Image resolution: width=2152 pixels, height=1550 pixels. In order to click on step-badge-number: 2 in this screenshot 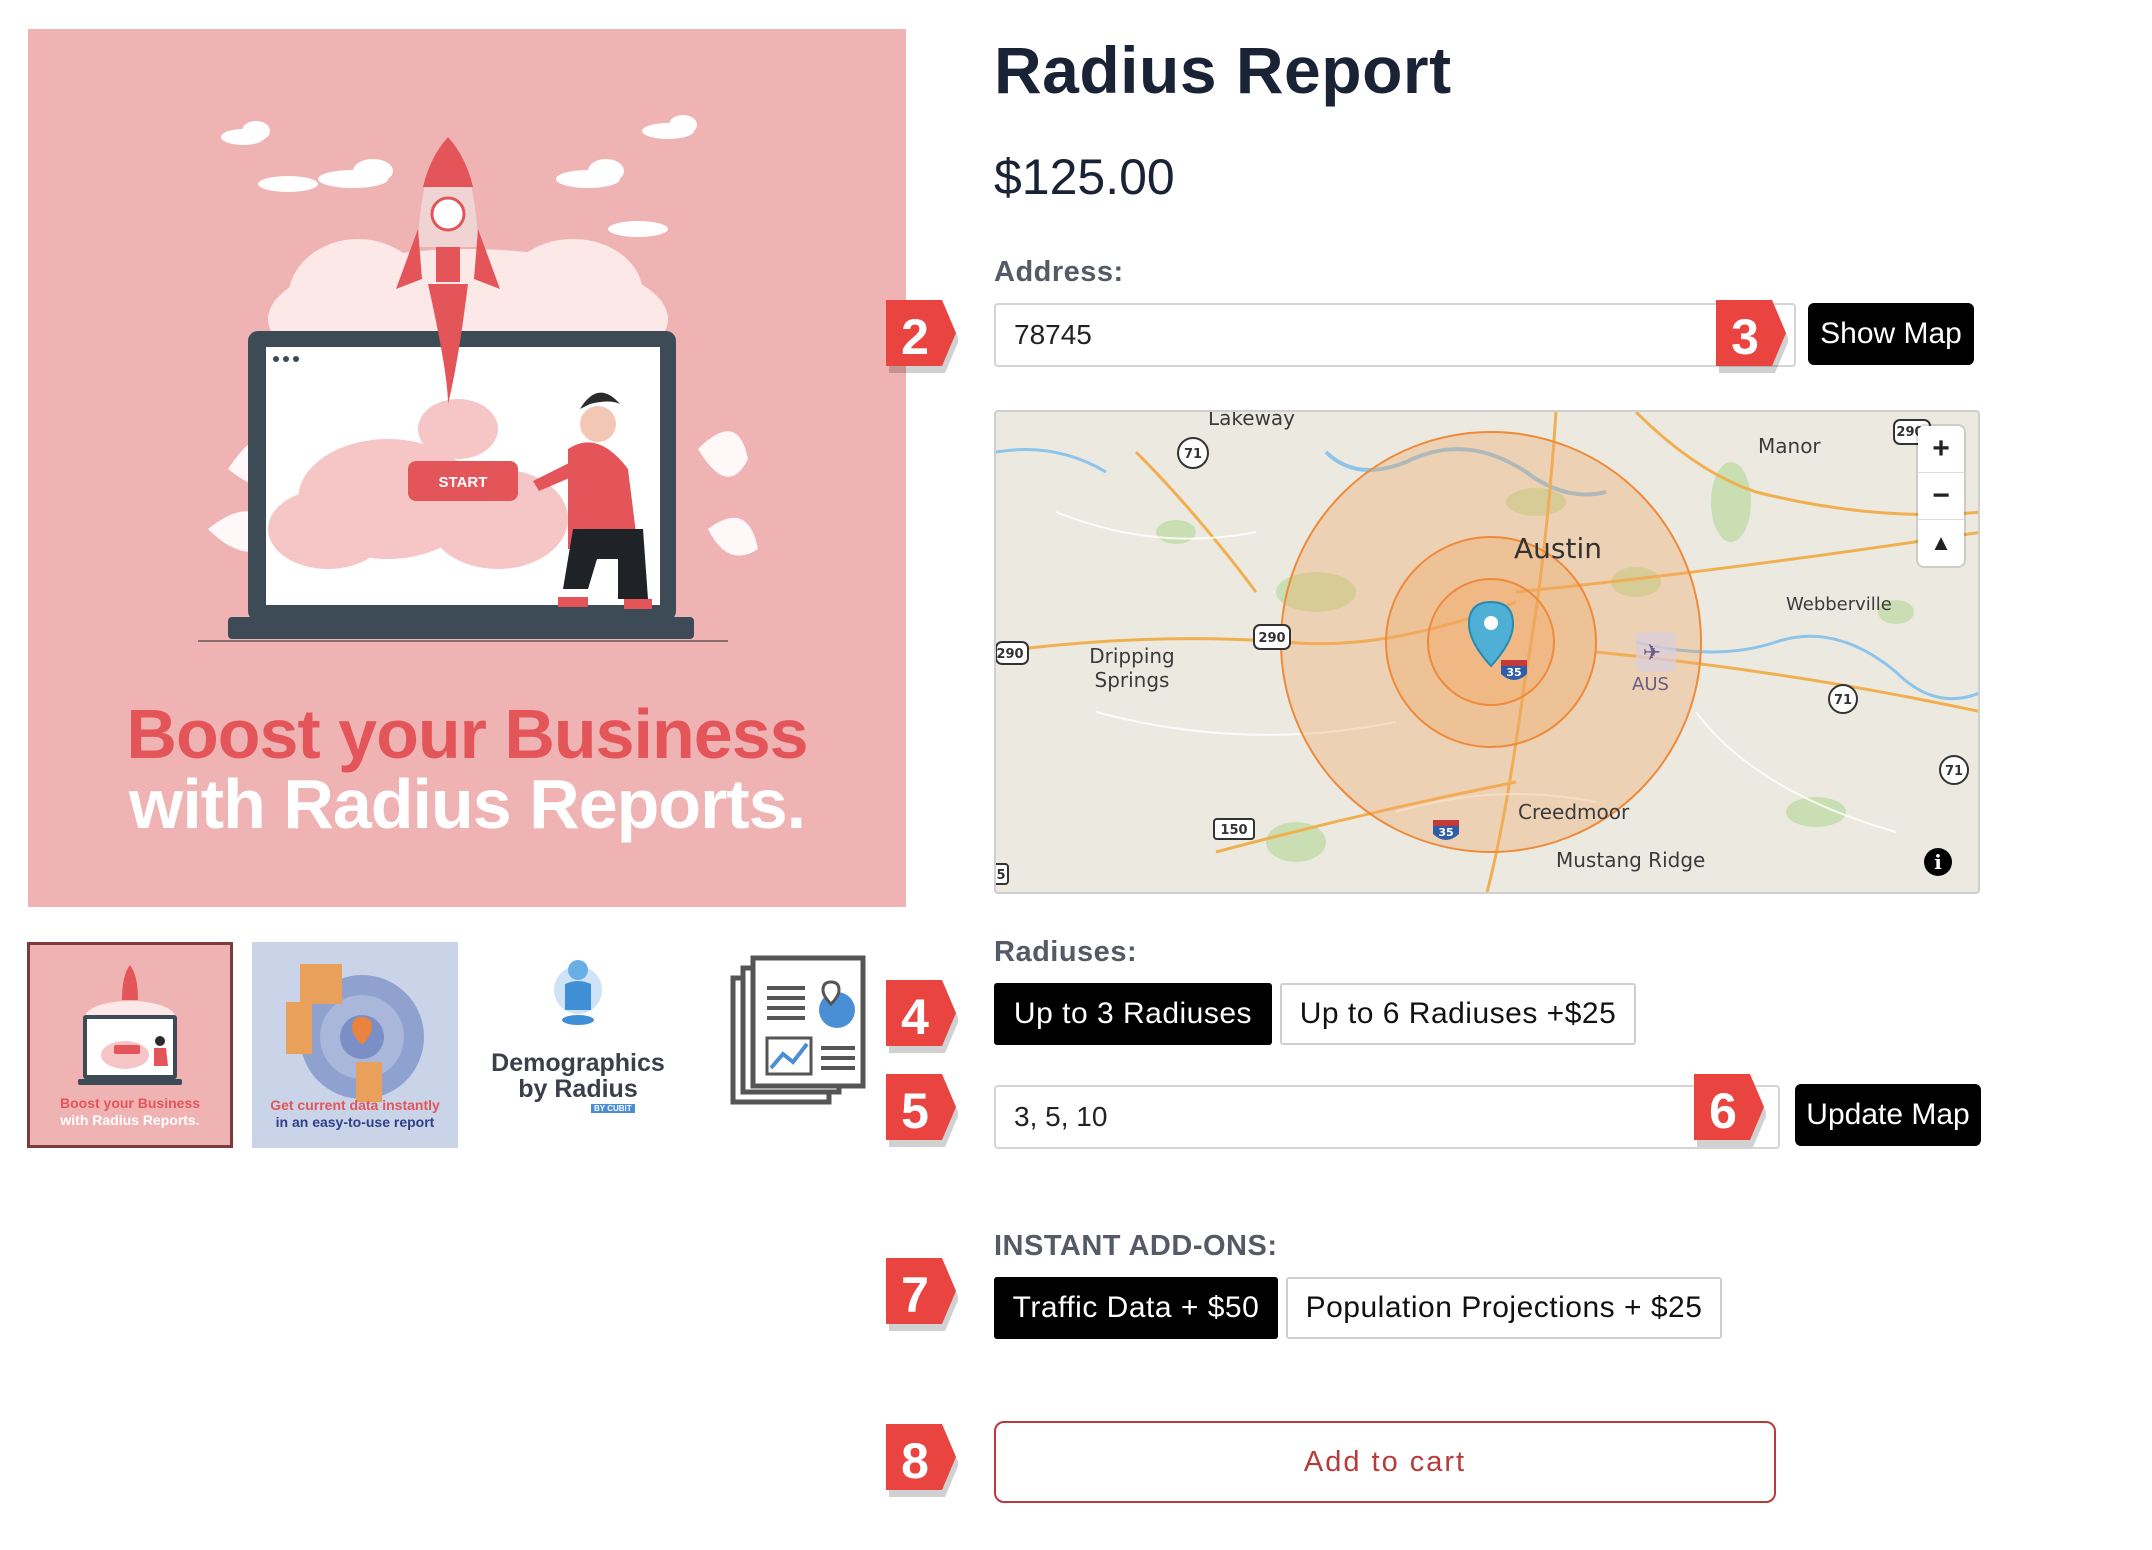, I will do `click(915, 337)`.